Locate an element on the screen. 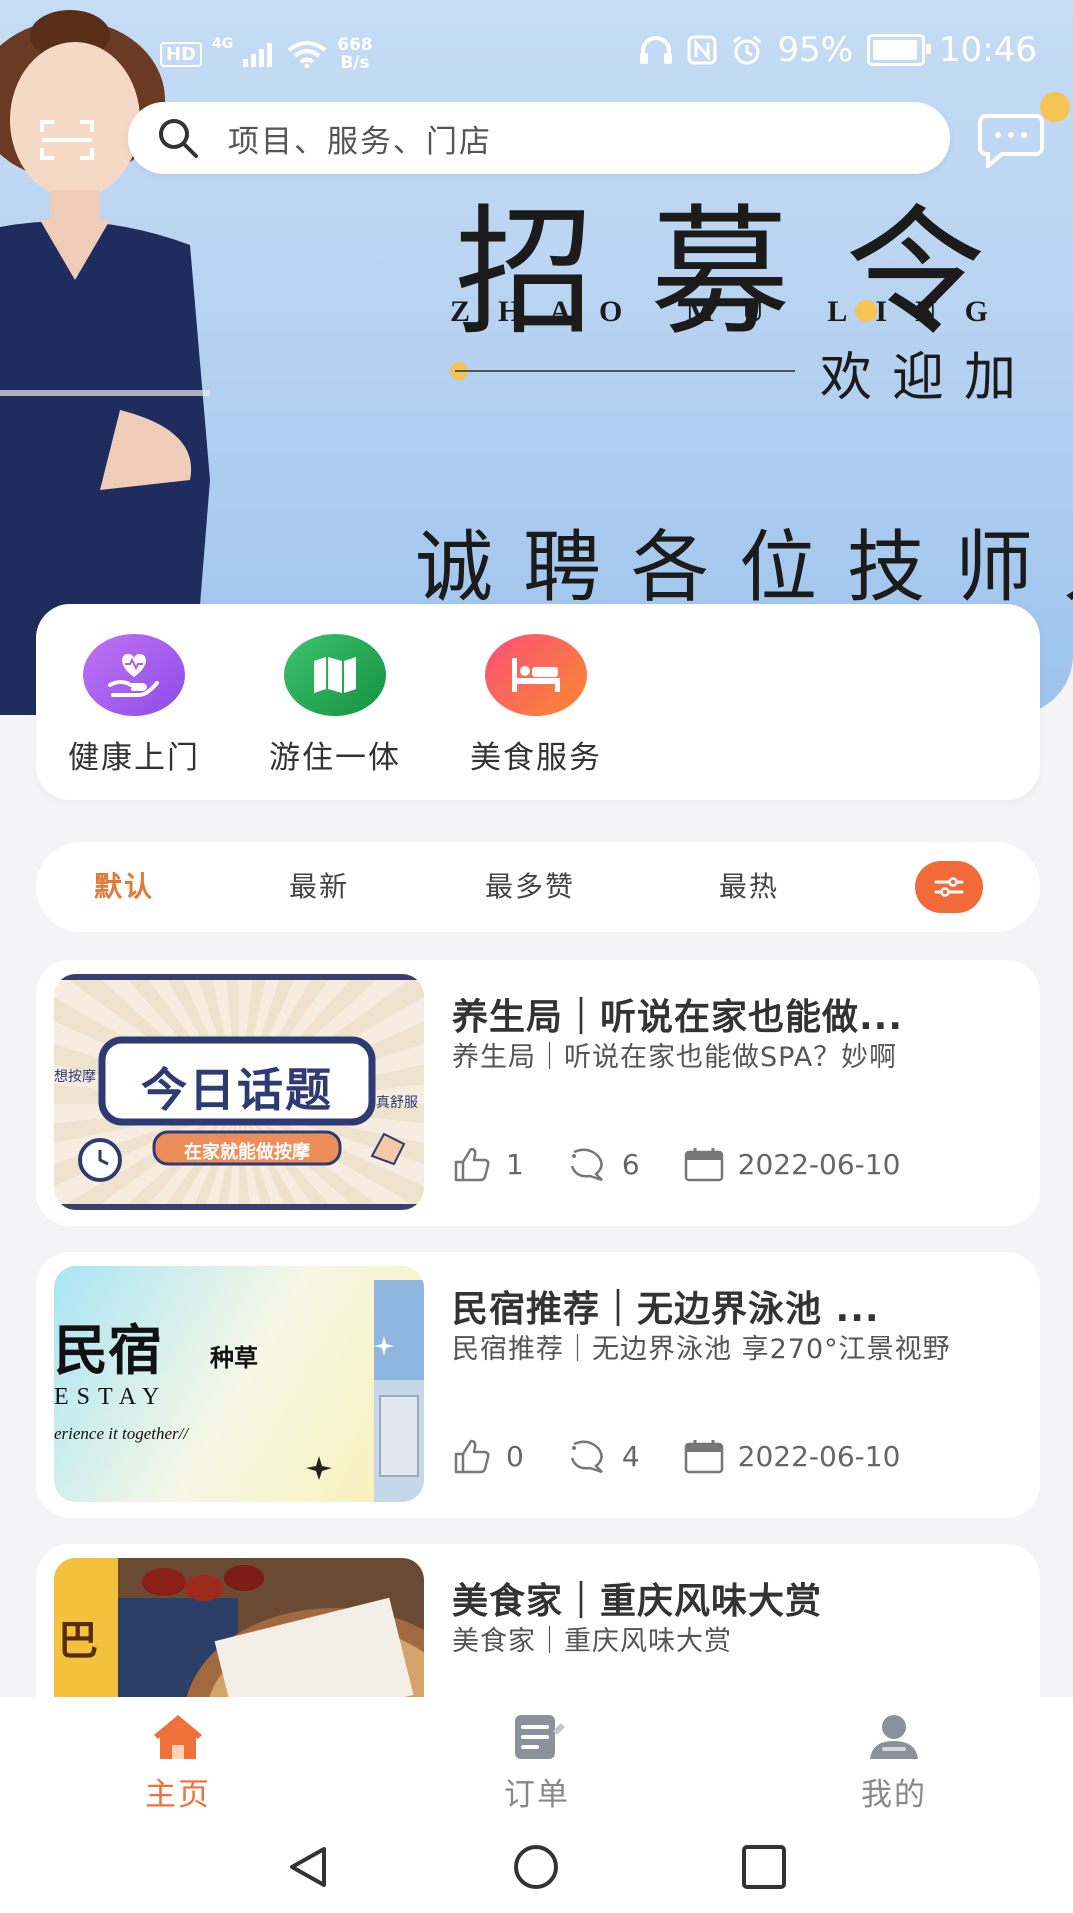  headphones-icon is located at coordinates (656, 50).